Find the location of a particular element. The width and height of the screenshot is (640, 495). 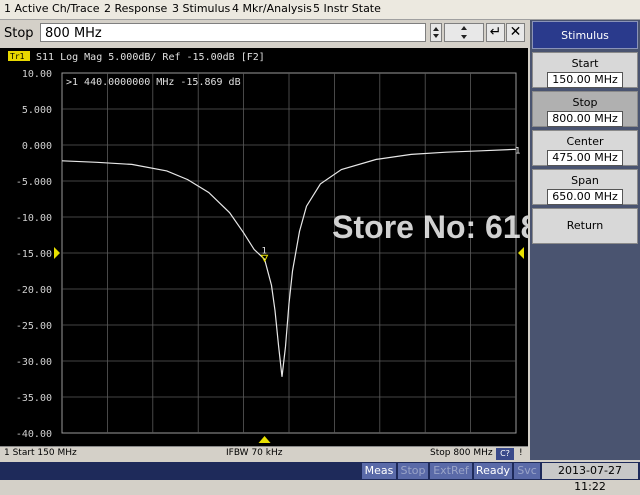

y-tick-label: -10.00 is located at coordinates (34, 218).